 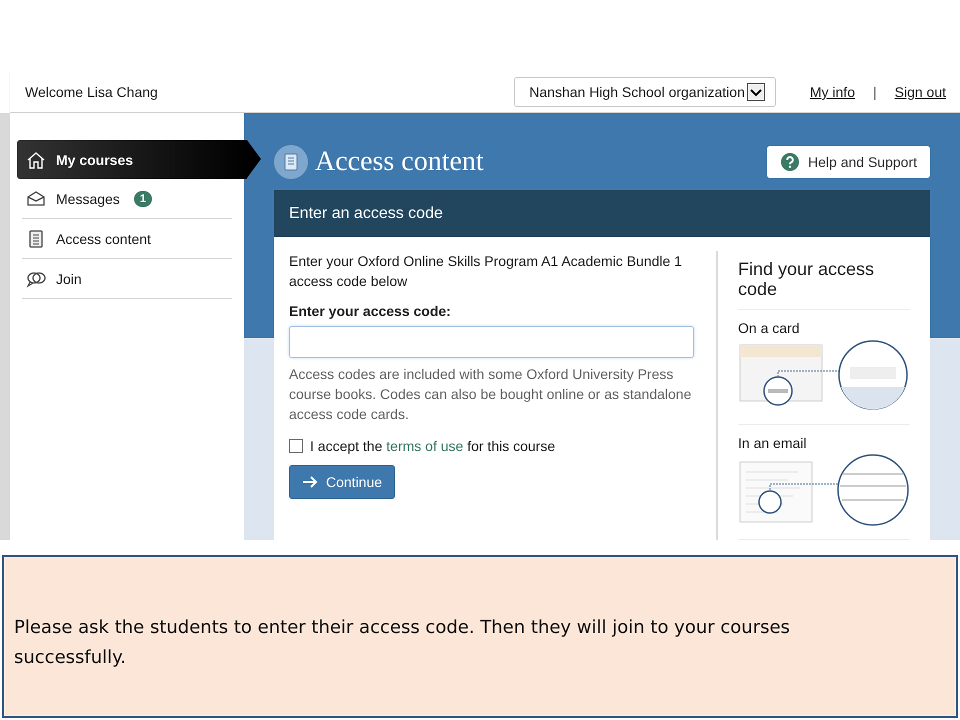 I want to click on terms-label: I accept the terms of use for this course, so click(x=433, y=446).